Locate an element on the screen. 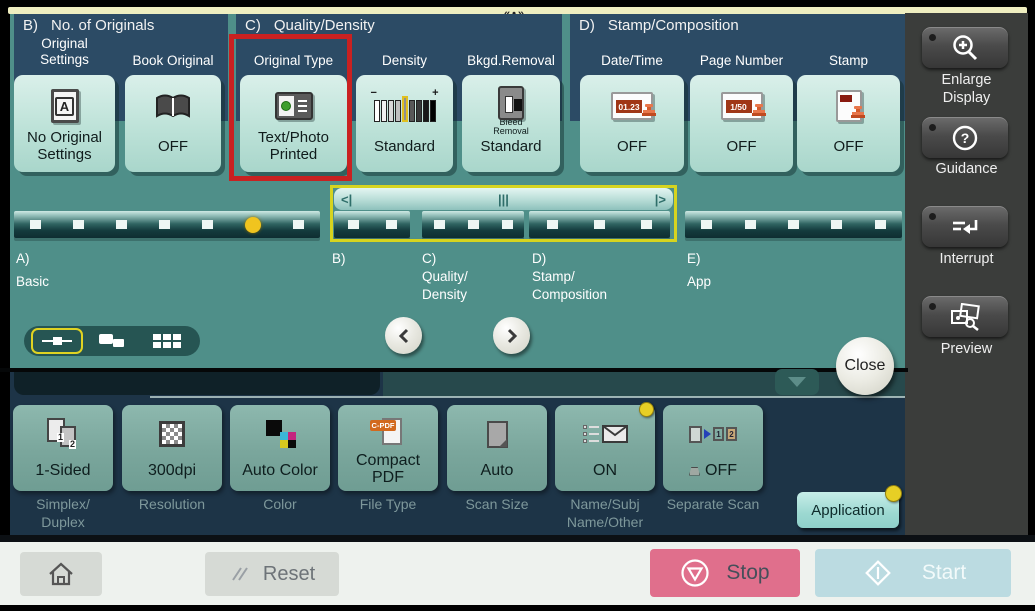 This screenshot has width=1035, height=611. filmstrip-name-stamp: Stamp/ Composition is located at coordinates (570, 285).